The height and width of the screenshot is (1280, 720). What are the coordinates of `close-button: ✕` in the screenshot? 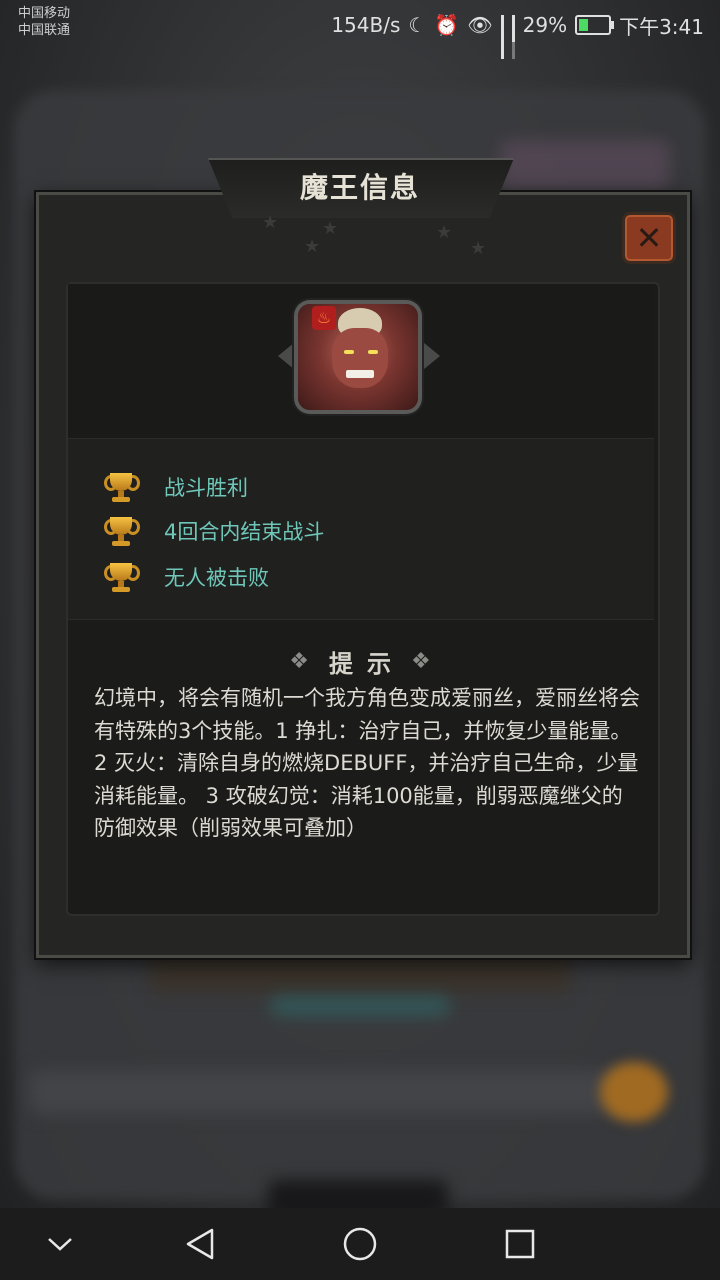 It's located at (649, 238).